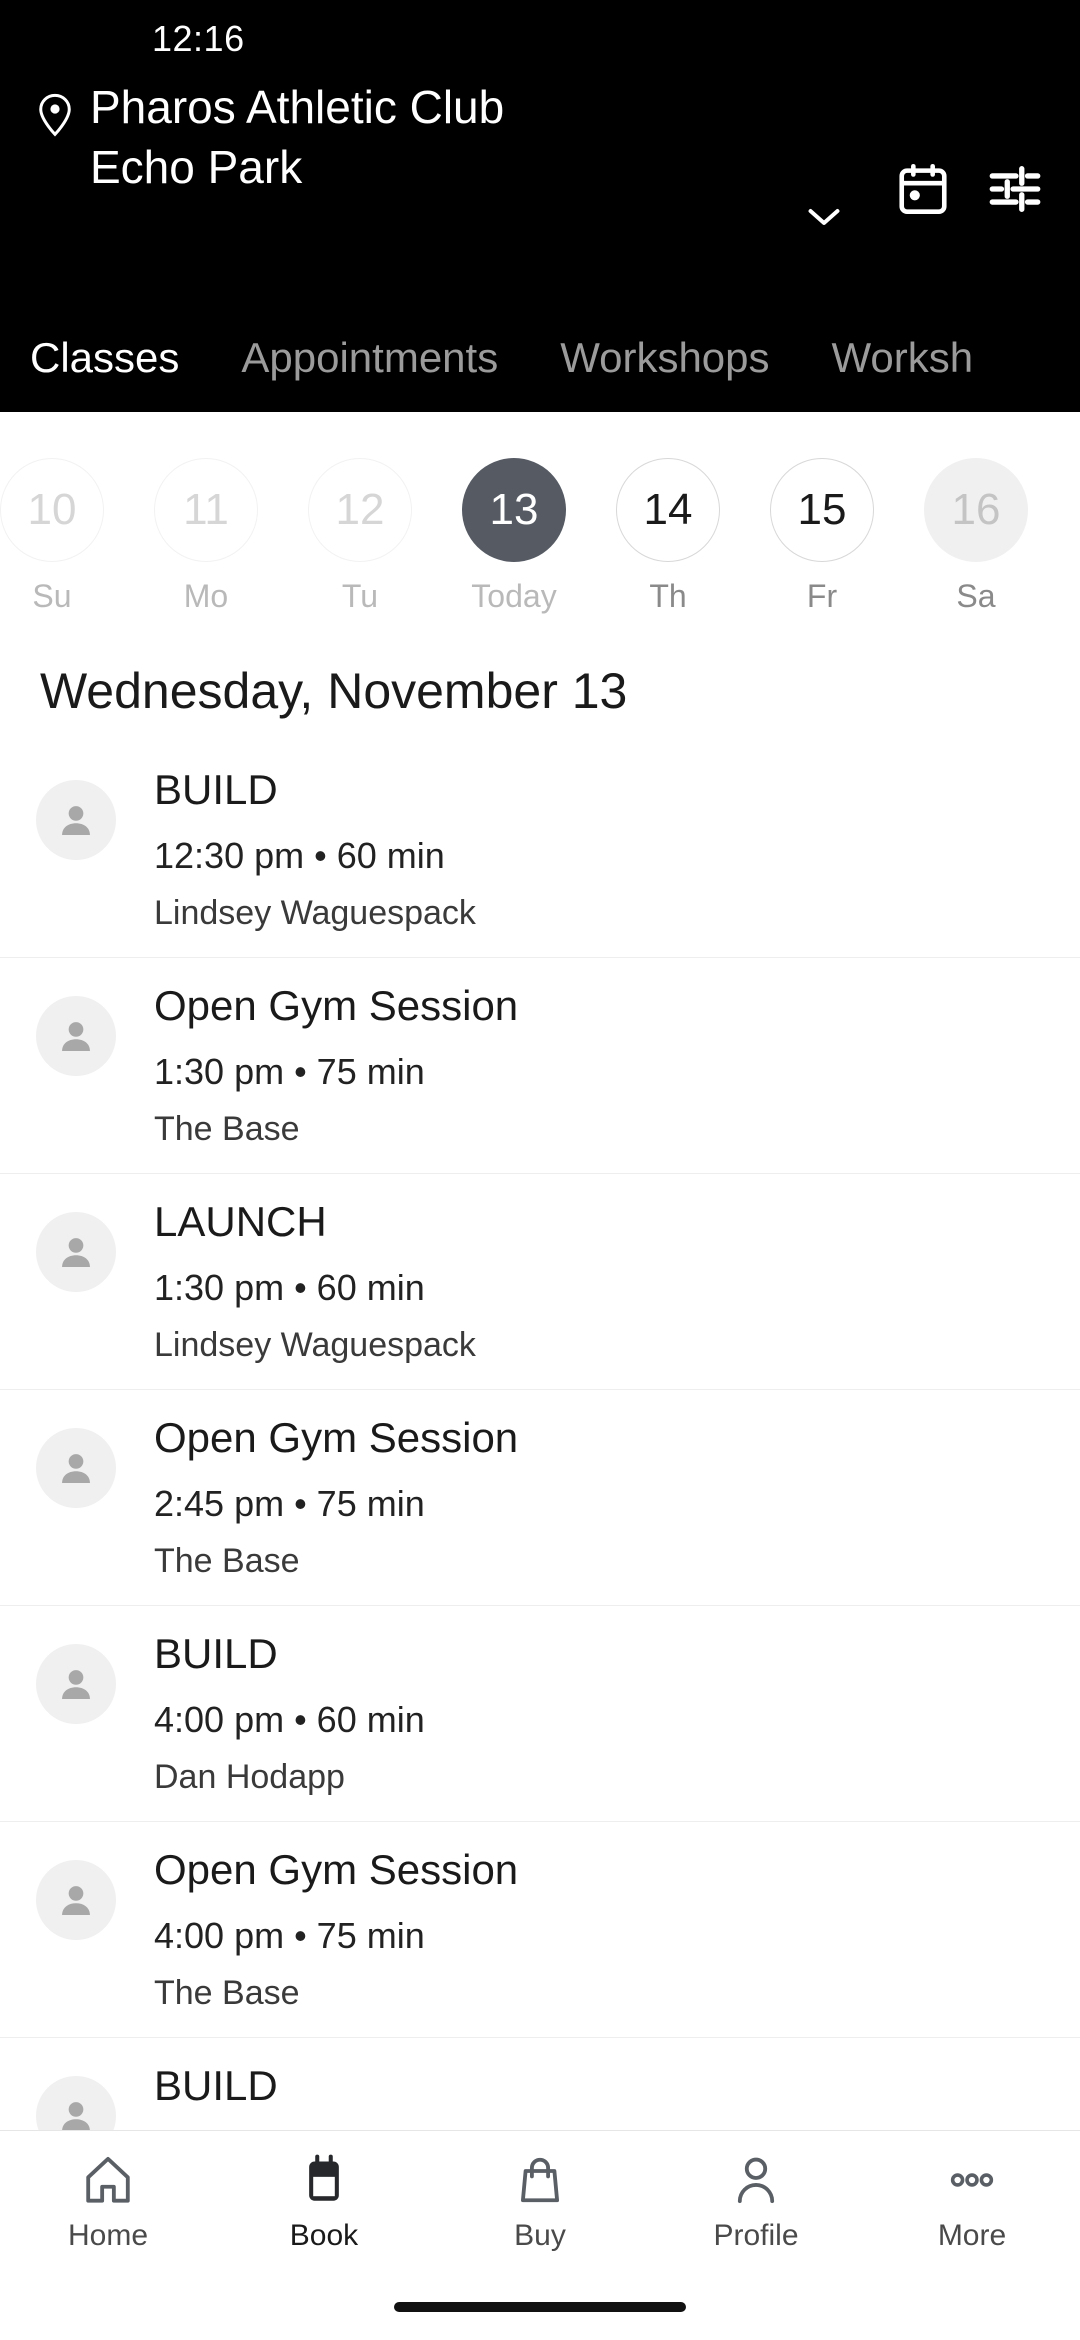  What do you see at coordinates (104, 358) in the screenshot?
I see `tab-classes: Classes` at bounding box center [104, 358].